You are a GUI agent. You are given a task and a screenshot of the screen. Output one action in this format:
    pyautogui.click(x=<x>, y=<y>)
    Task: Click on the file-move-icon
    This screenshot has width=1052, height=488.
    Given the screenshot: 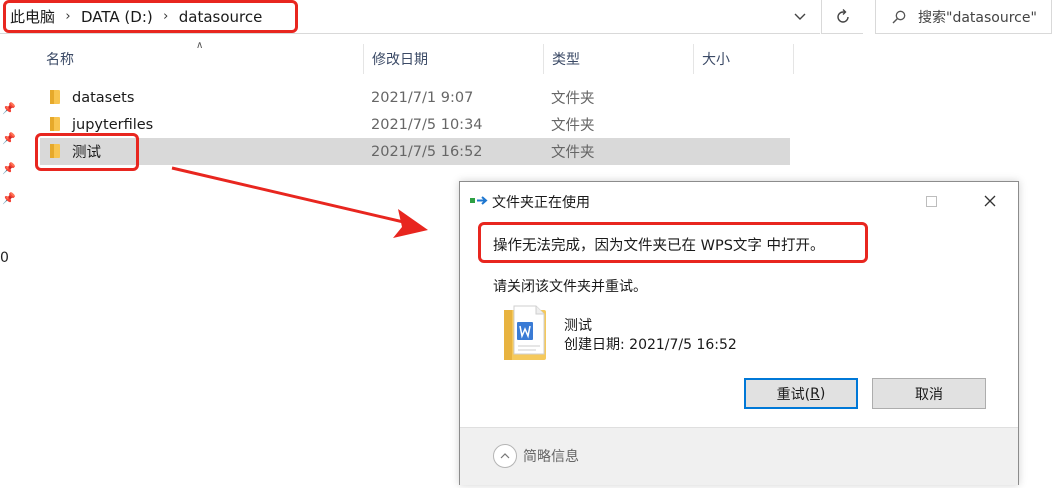 What is the action you would take?
    pyautogui.click(x=479, y=200)
    